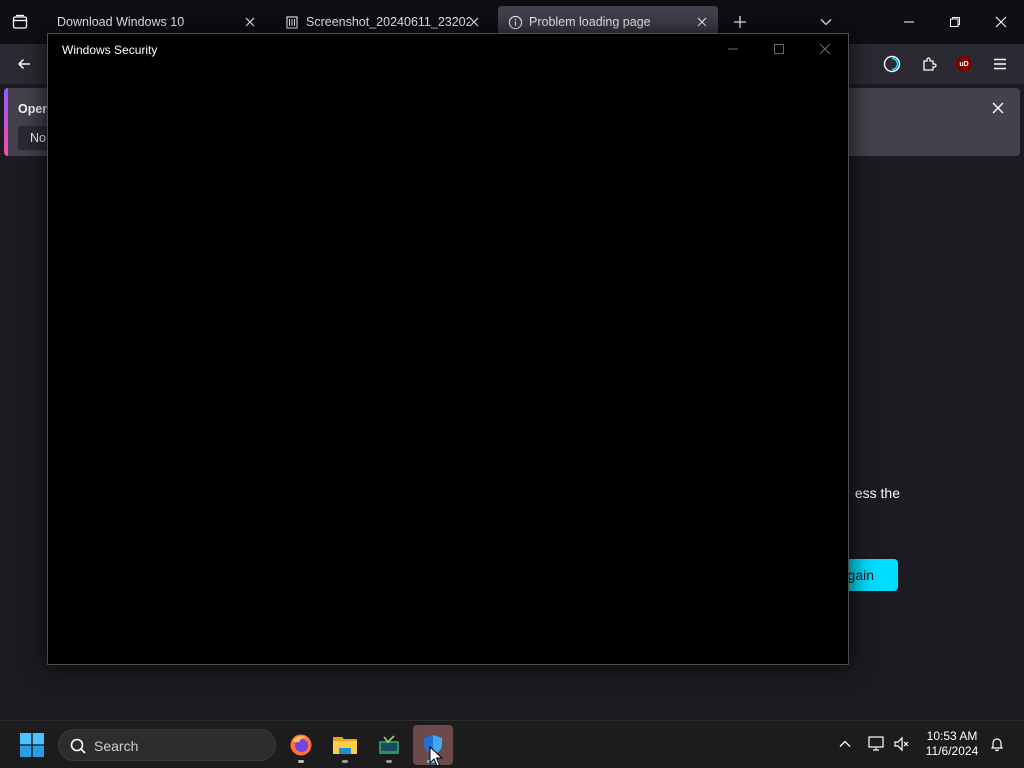 The height and width of the screenshot is (768, 1024). Describe the element at coordinates (6, 122) in the screenshot. I see `notification-accent` at that location.